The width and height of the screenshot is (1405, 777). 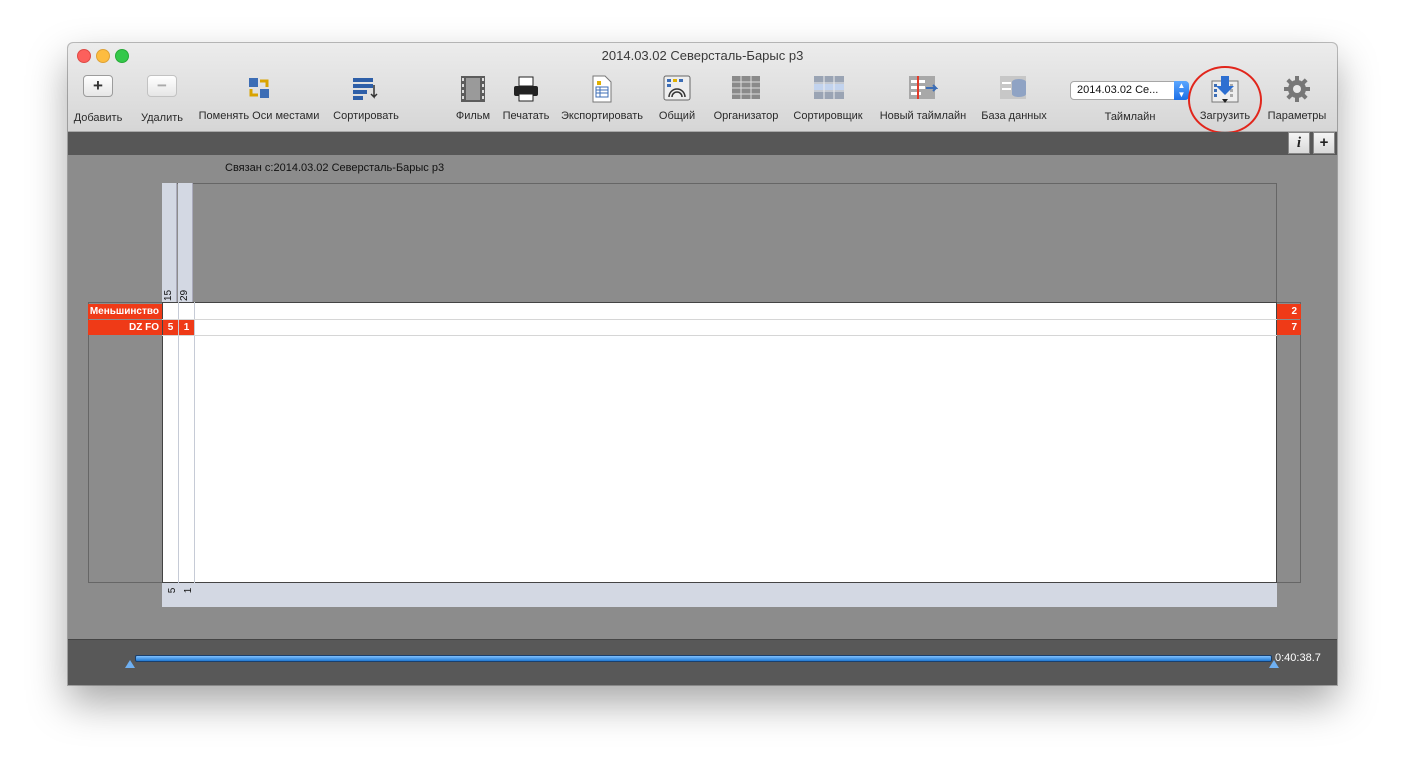 What do you see at coordinates (365, 89) in the screenshot?
I see `sort-icon` at bounding box center [365, 89].